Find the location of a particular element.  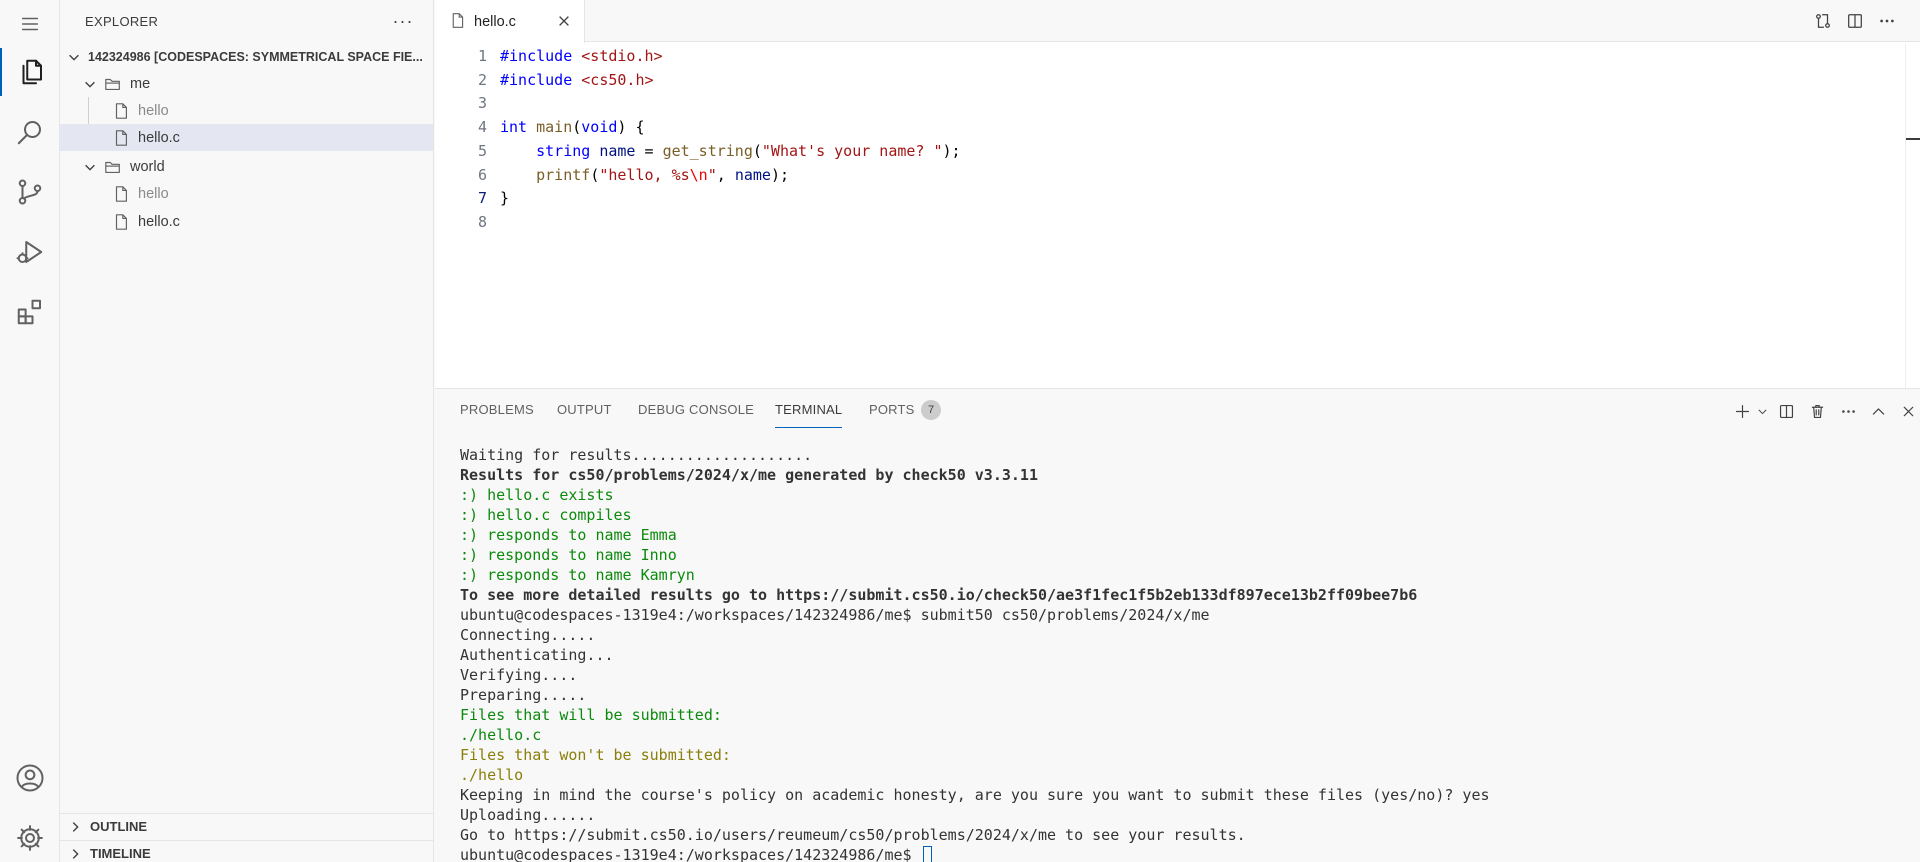

tab-terminal: TERMINAL is located at coordinates (809, 415).